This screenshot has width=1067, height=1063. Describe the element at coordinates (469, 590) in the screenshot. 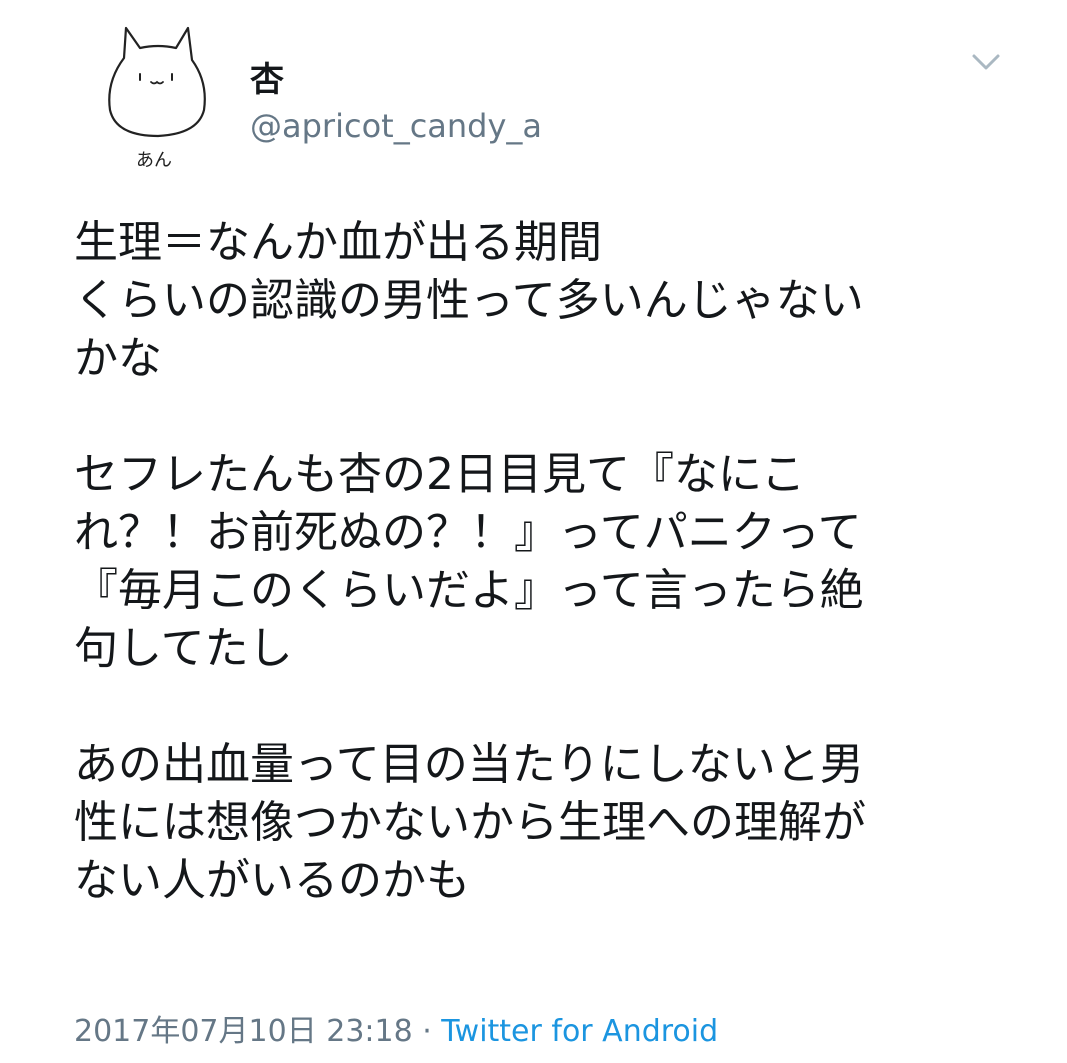

I see `tweet-line: 『毎月このくらいだよ』って言ったら絶` at that location.